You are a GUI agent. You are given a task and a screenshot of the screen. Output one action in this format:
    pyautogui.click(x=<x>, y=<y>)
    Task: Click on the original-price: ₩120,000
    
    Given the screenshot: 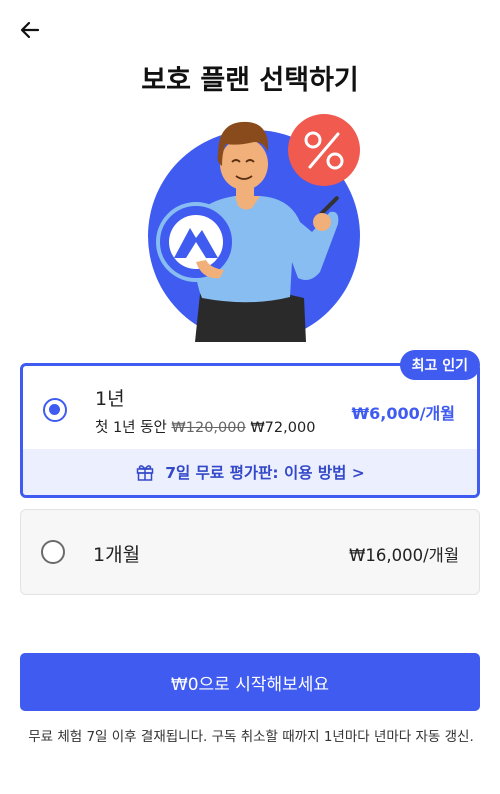 What is the action you would take?
    pyautogui.click(x=208, y=428)
    